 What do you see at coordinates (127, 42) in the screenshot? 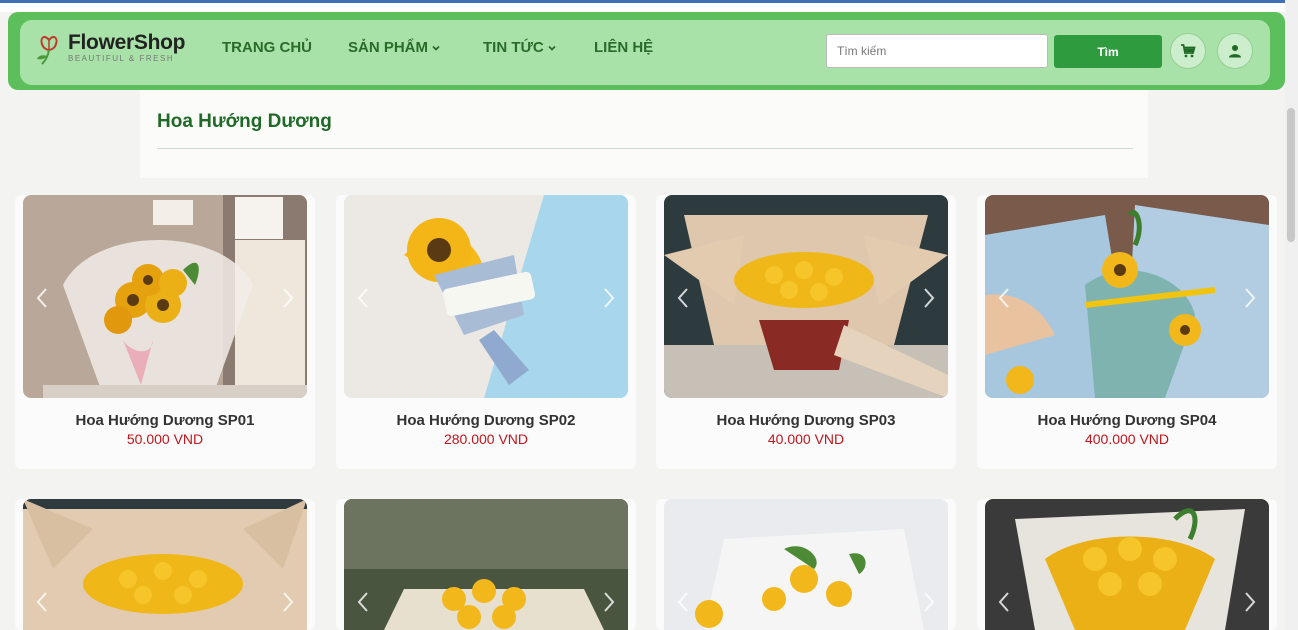
I see `brand-name: FlowerShop` at bounding box center [127, 42].